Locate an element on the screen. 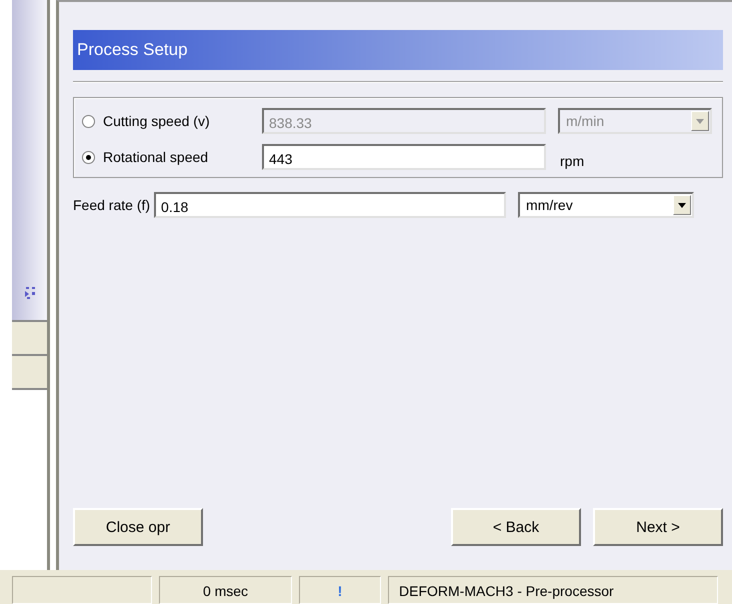 This screenshot has width=732, height=604. radio-label: Rotational speed is located at coordinates (155, 157).